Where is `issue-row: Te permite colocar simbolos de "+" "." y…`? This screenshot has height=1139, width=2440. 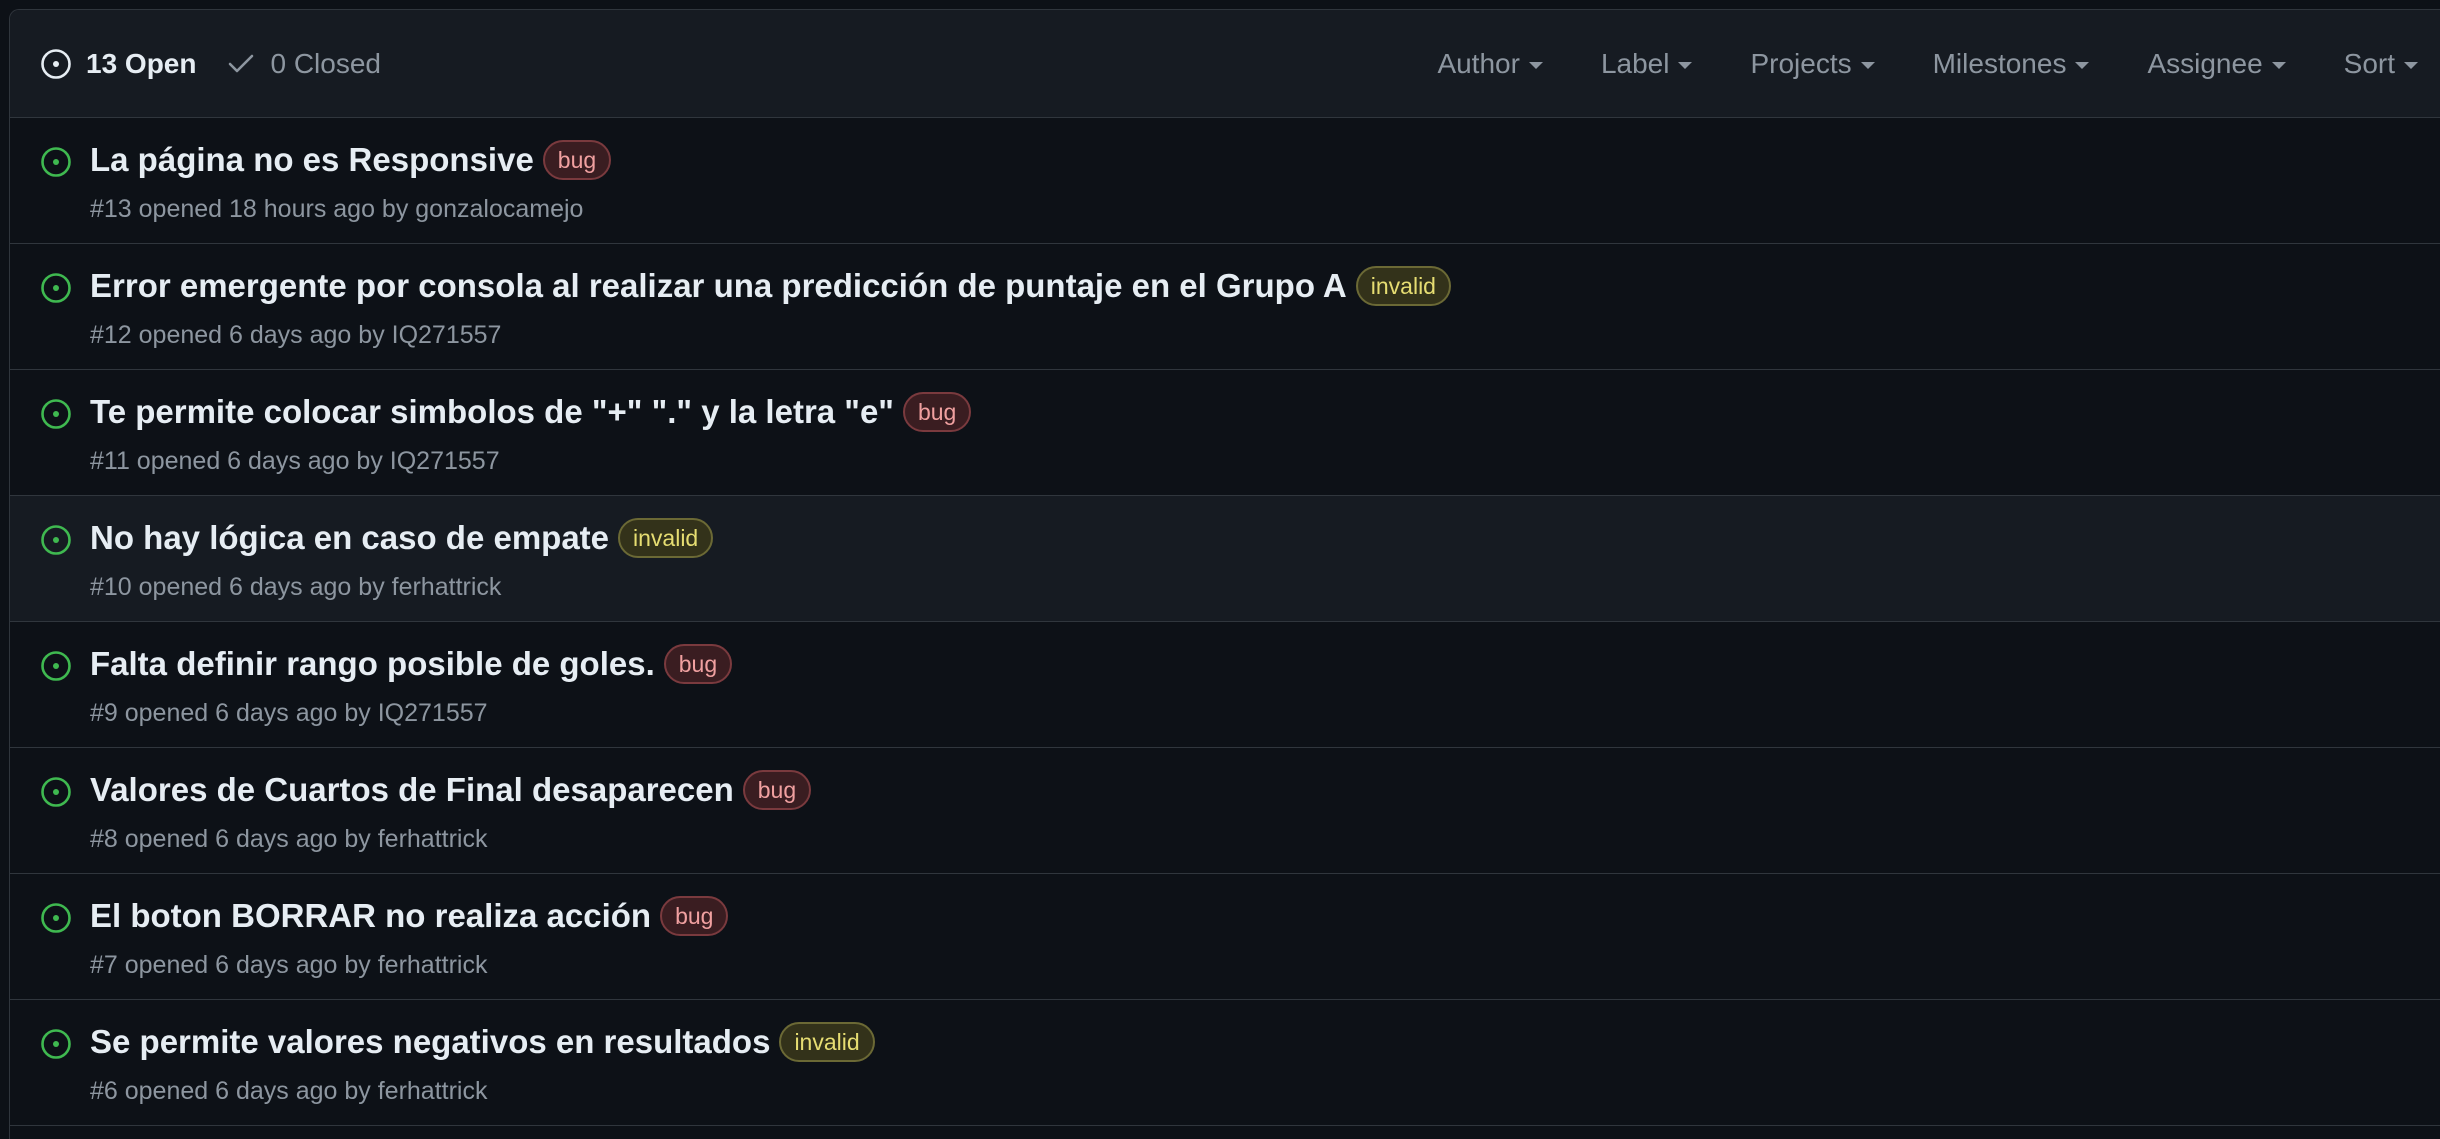
issue-row: Te permite colocar simbolos de "+" "." y… is located at coordinates (1225, 433).